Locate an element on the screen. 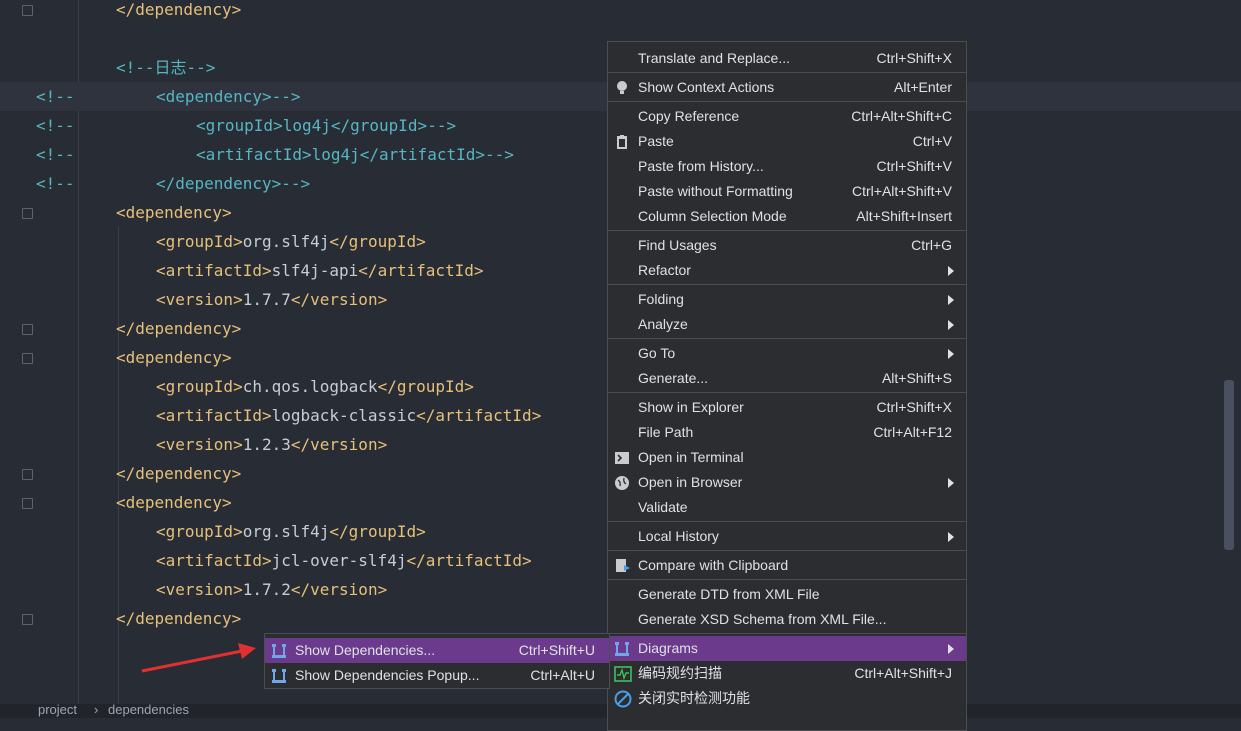 This screenshot has height=731, width=1241. menu-item-translate-and-replace: Translate and Replace... Ctrl+Shift+X is located at coordinates (787, 58).